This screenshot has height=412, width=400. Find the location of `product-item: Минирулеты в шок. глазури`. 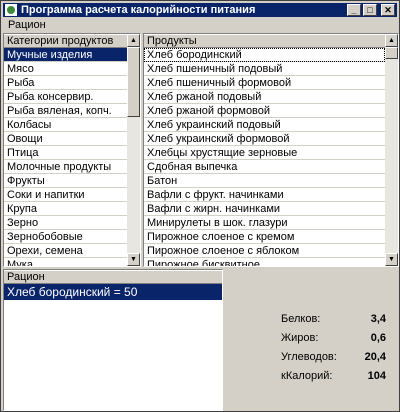

product-item: Минирулеты в шок. глазури is located at coordinates (264, 223).